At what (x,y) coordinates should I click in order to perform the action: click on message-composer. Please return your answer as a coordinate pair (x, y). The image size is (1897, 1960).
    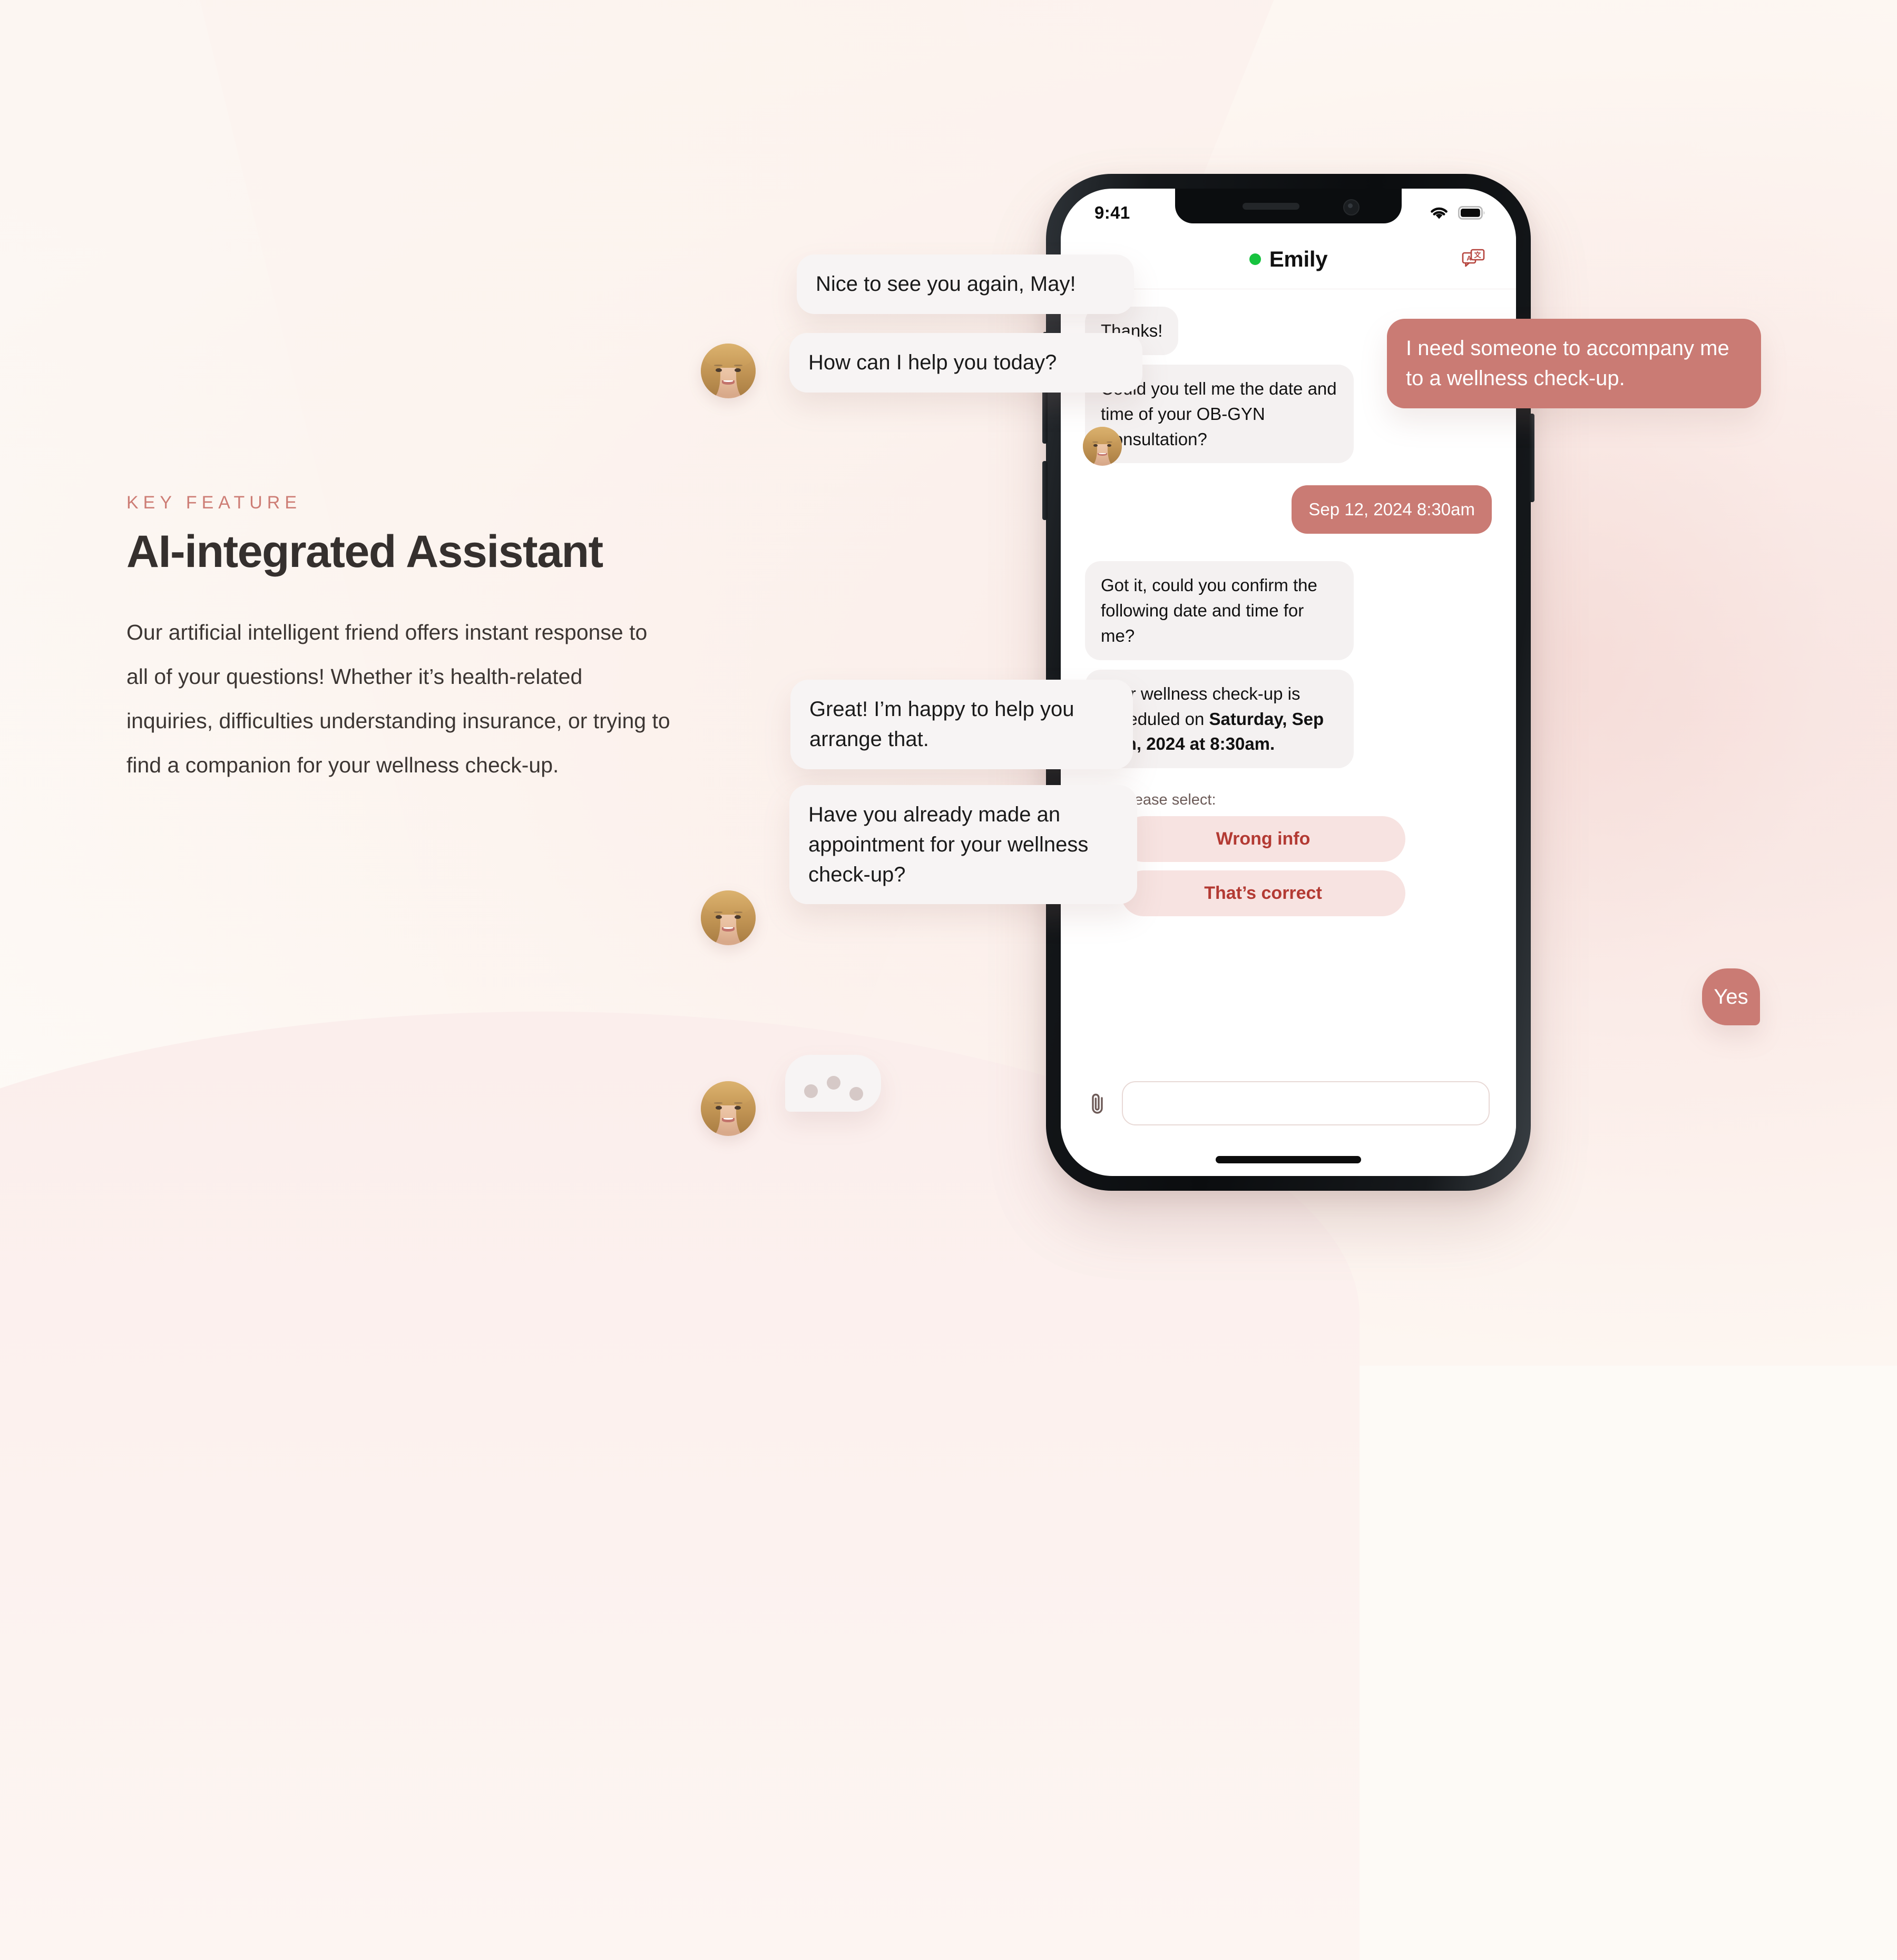
    Looking at the image, I should click on (1288, 1103).